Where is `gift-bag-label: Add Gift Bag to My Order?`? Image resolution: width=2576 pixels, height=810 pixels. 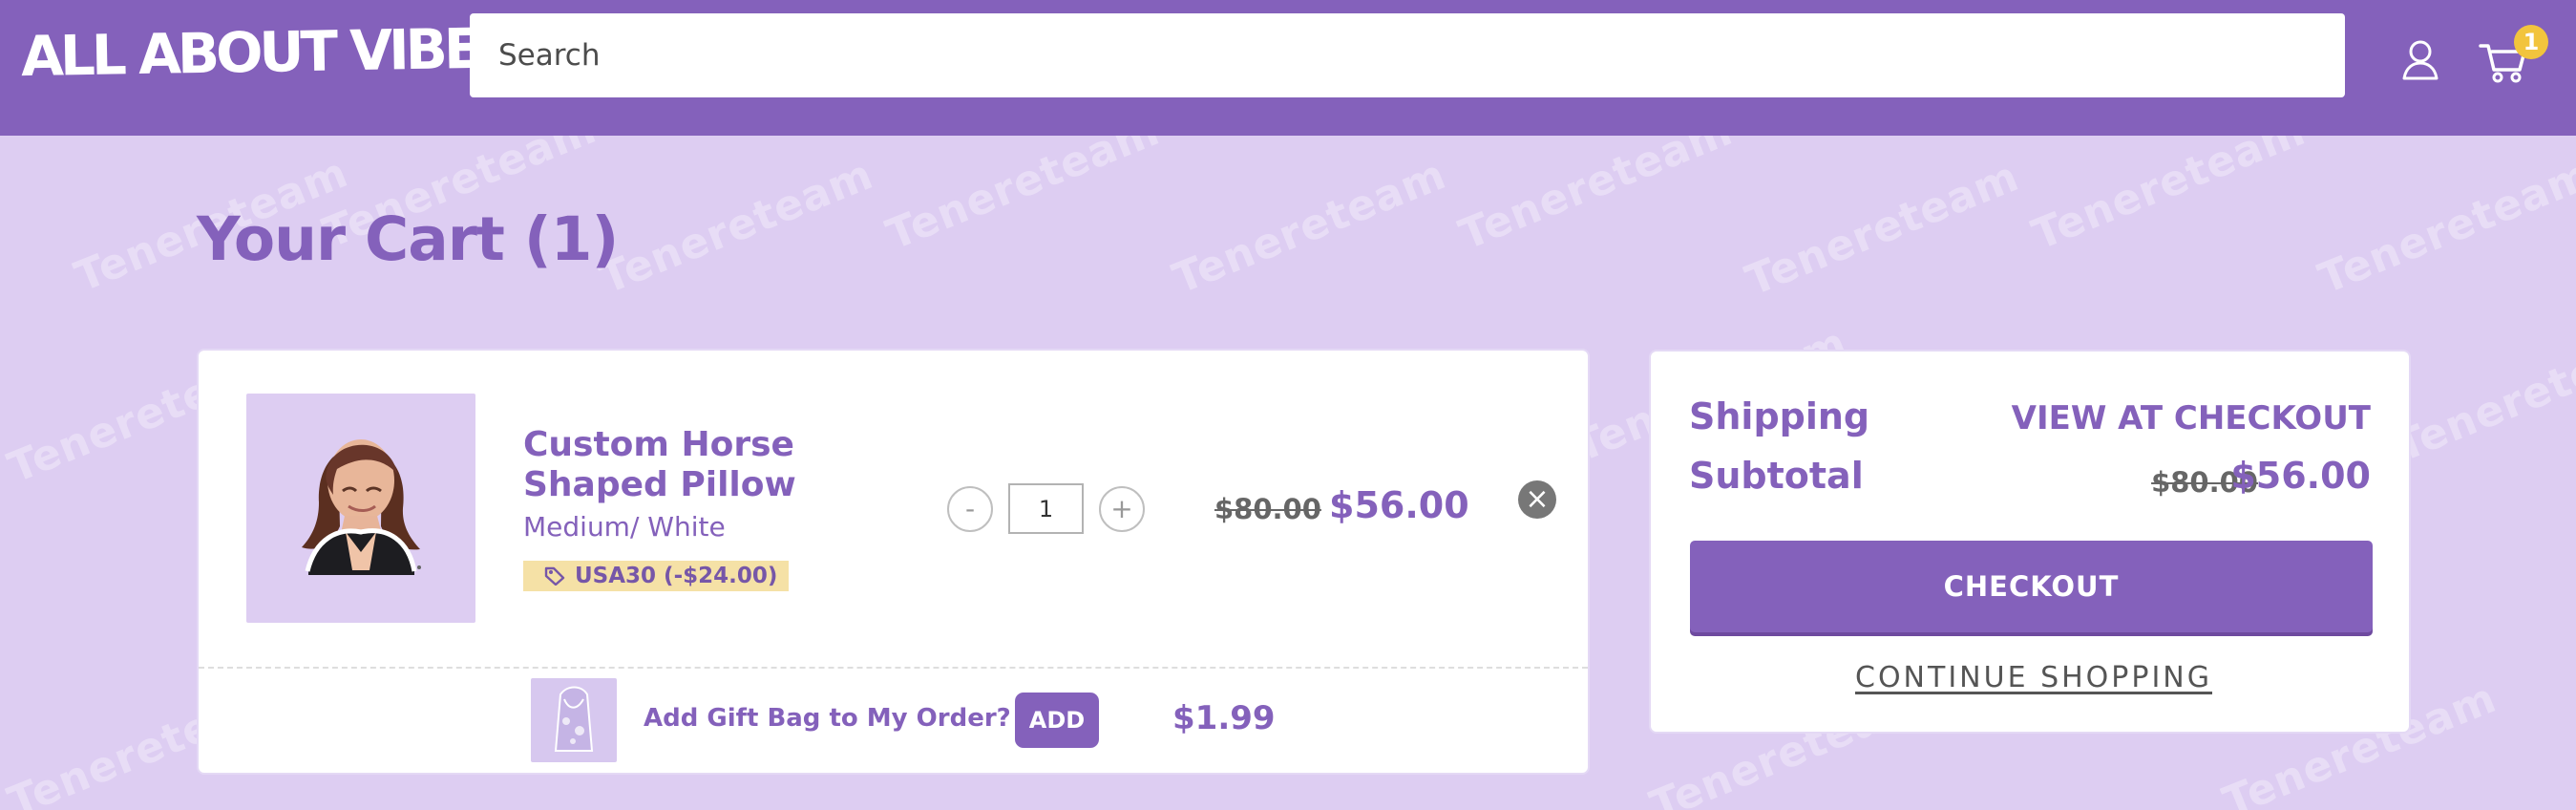
gift-bag-label: Add Gift Bag to My Order? is located at coordinates (827, 719).